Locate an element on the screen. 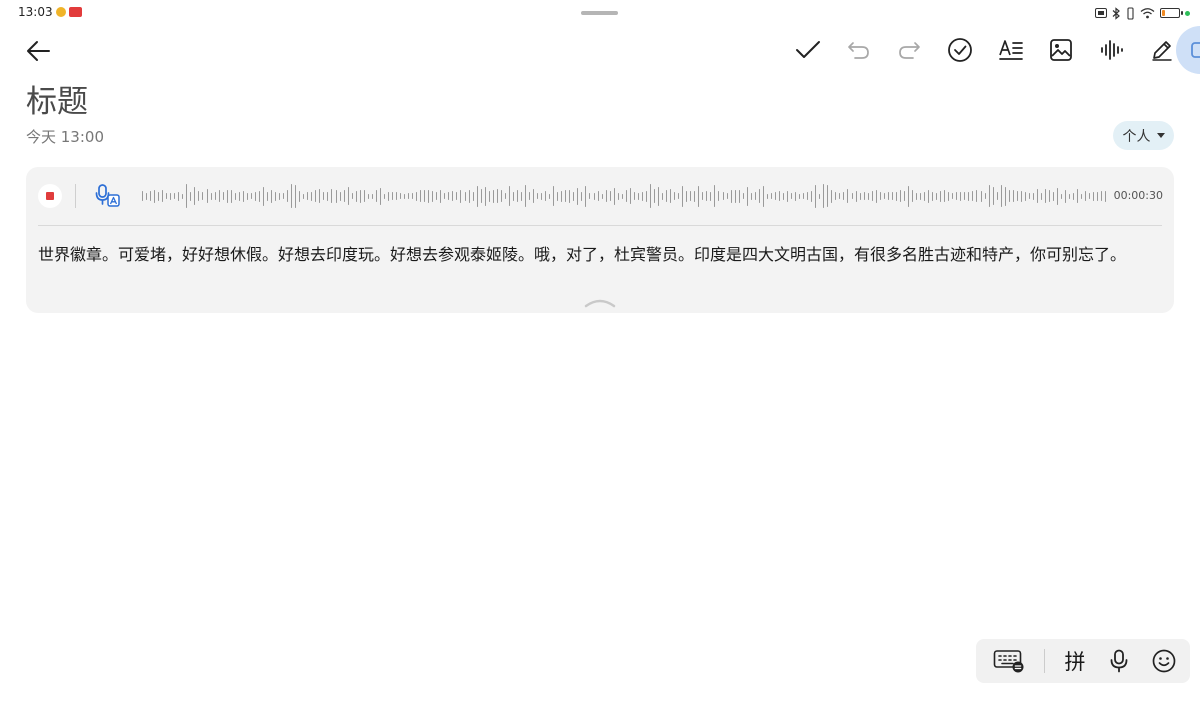 This screenshot has width=1200, height=720. stop-recording-button is located at coordinates (50, 196).